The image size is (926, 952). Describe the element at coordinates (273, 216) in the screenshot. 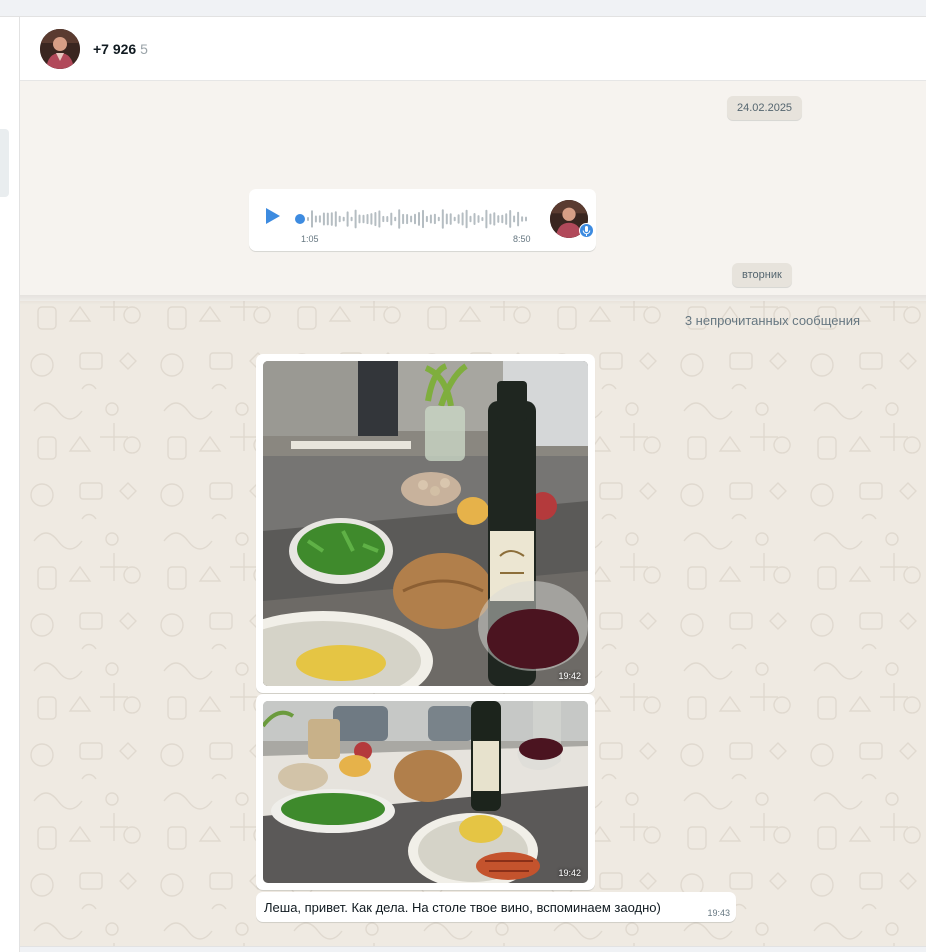

I see `play-icon` at that location.